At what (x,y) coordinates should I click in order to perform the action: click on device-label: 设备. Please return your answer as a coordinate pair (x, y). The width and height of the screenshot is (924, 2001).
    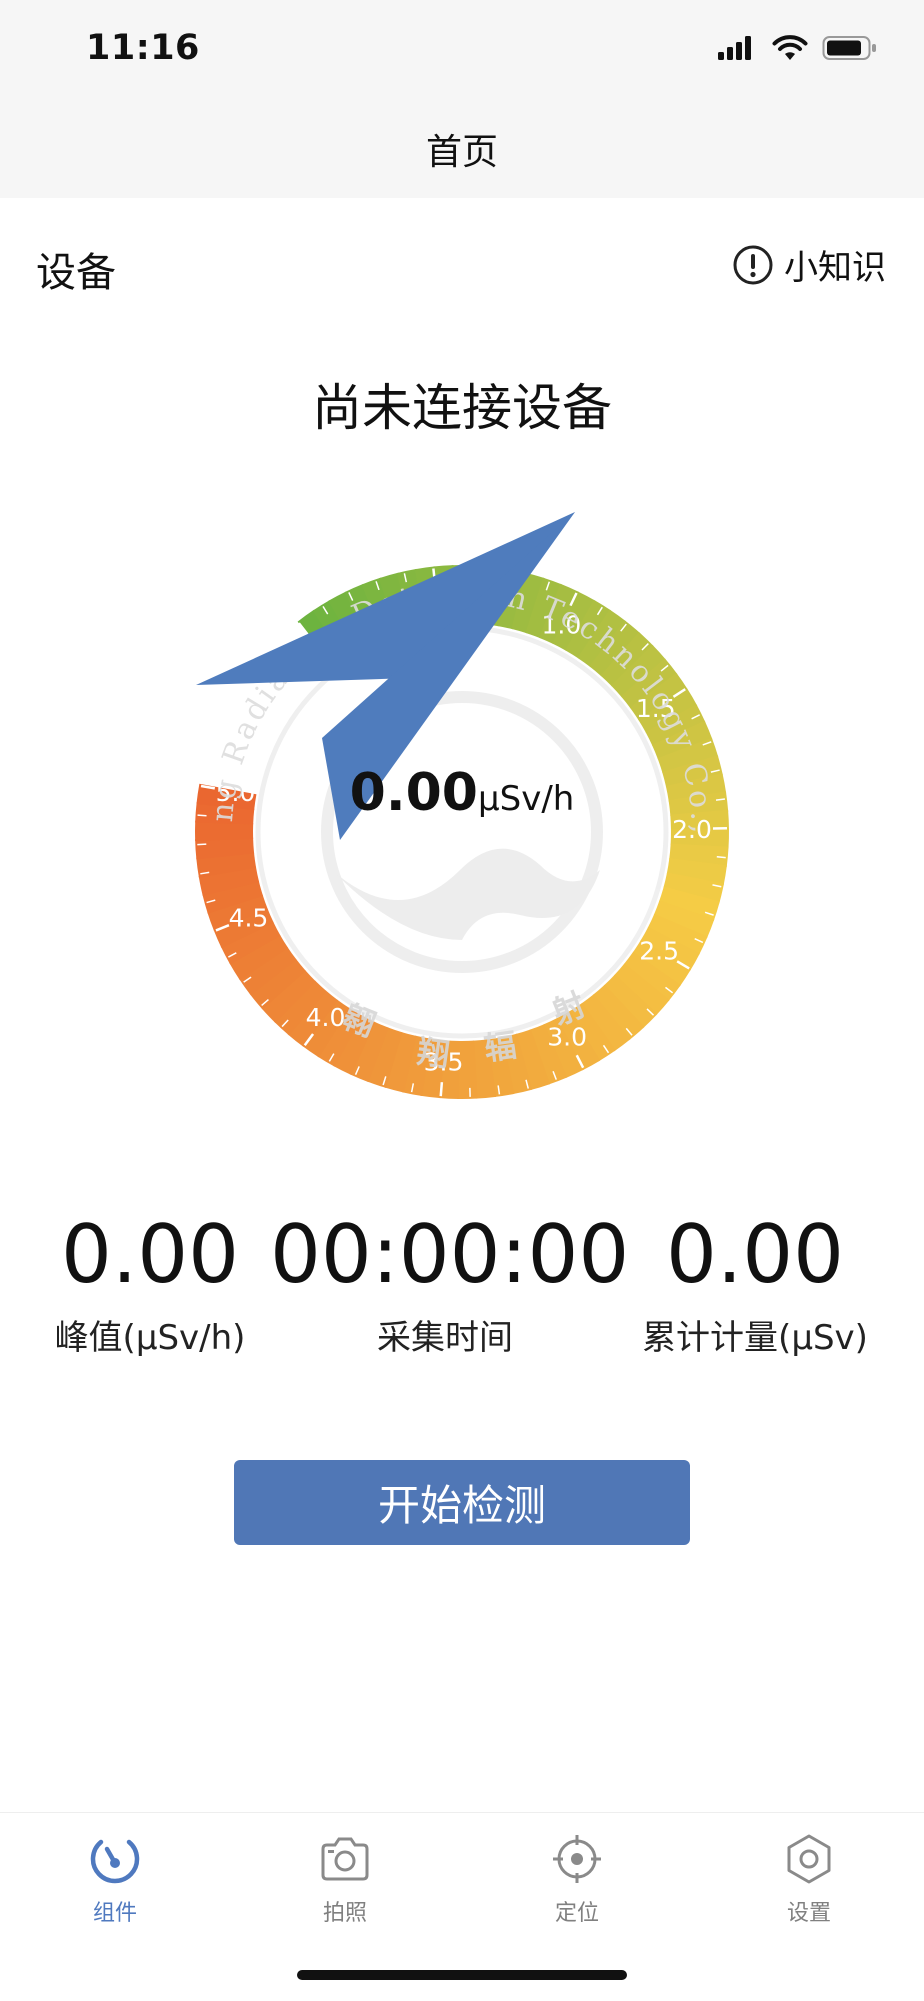
    Looking at the image, I should click on (76, 269).